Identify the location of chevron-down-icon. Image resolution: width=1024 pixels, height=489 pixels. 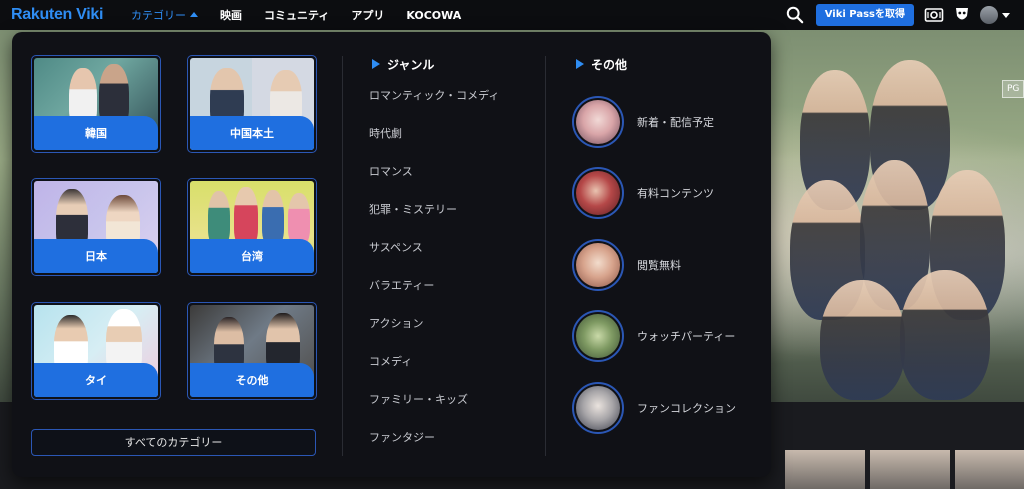
(1006, 15).